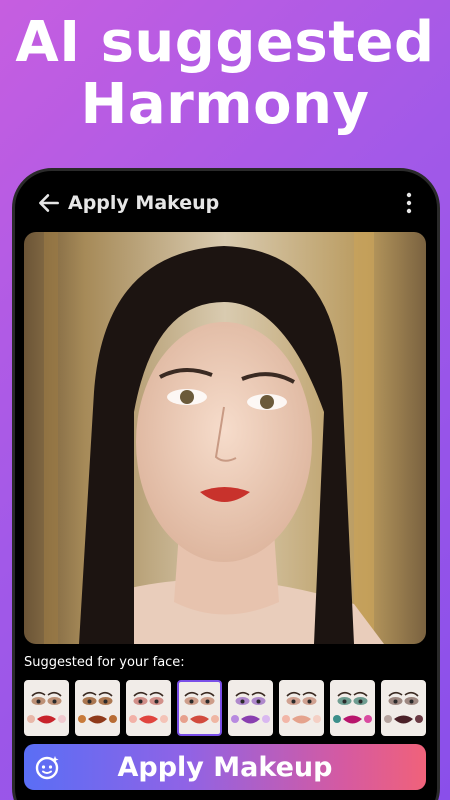 The width and height of the screenshot is (450, 800). I want to click on apply-makeup-button: Apply Makeup, so click(225, 767).